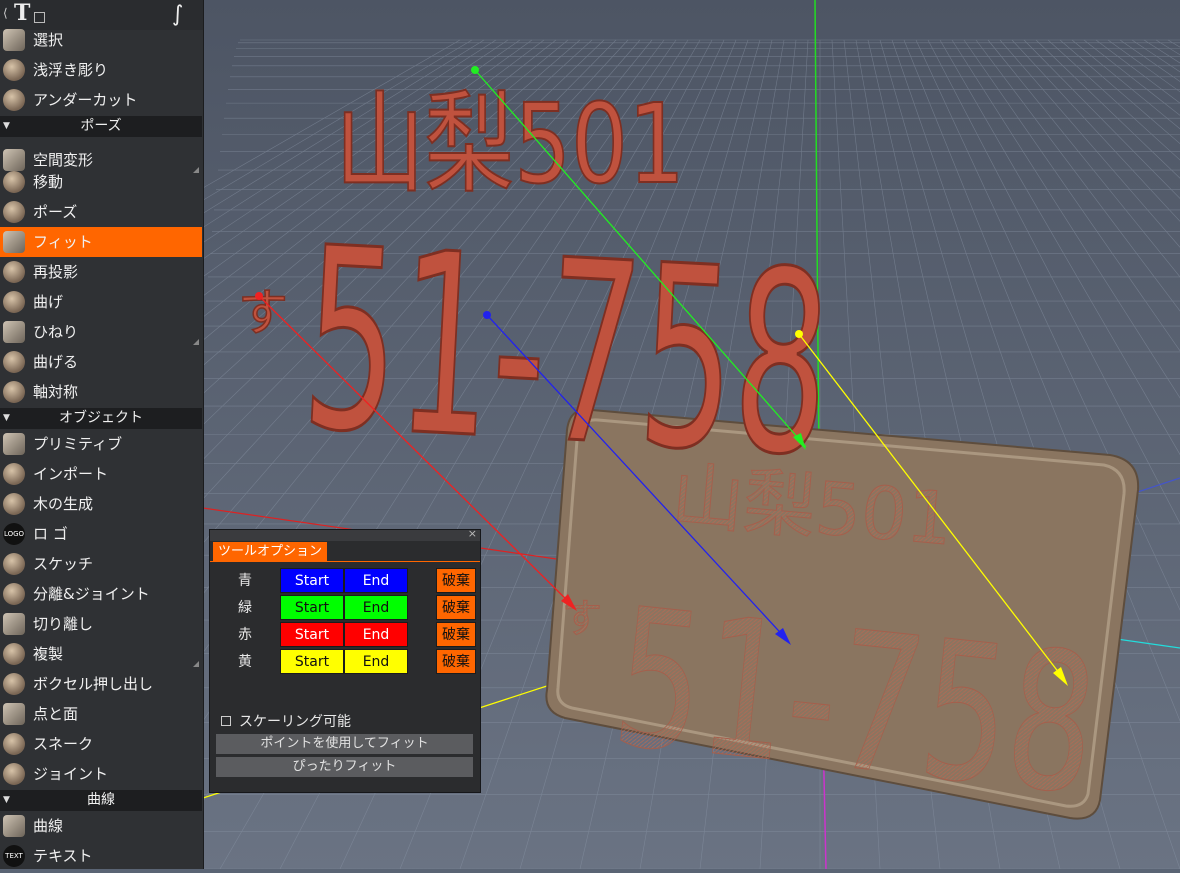  What do you see at coordinates (101, 272) in the screenshot?
I see `sidebar-item-reproject: 再投影` at bounding box center [101, 272].